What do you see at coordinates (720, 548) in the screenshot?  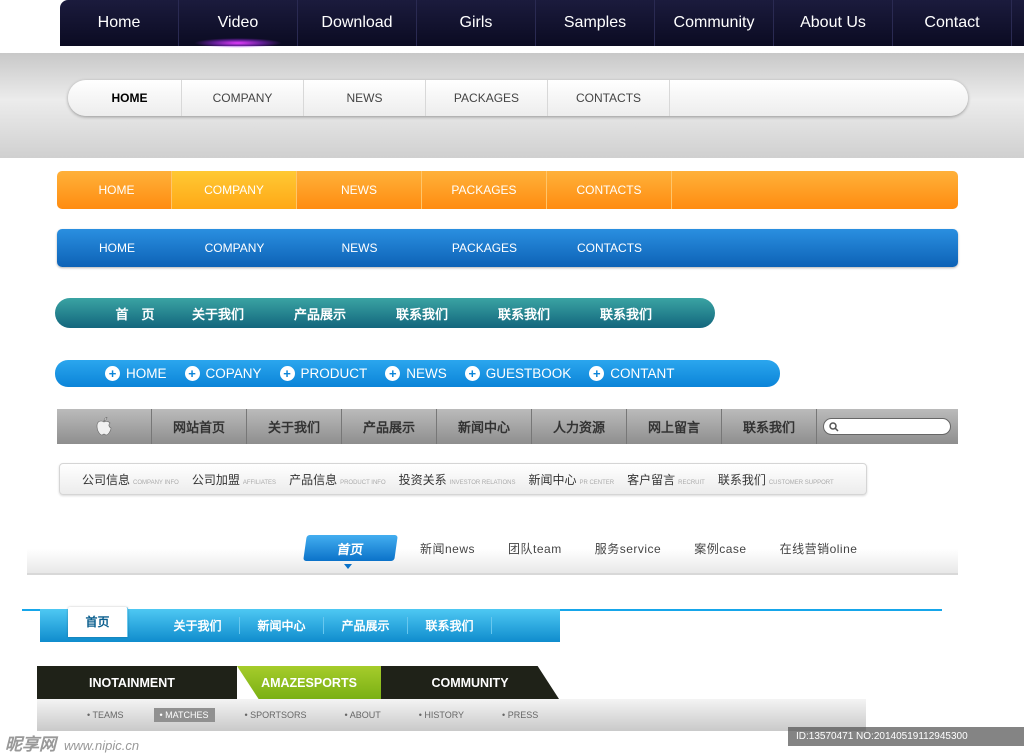 I see `nav-item-case: 案例case` at bounding box center [720, 548].